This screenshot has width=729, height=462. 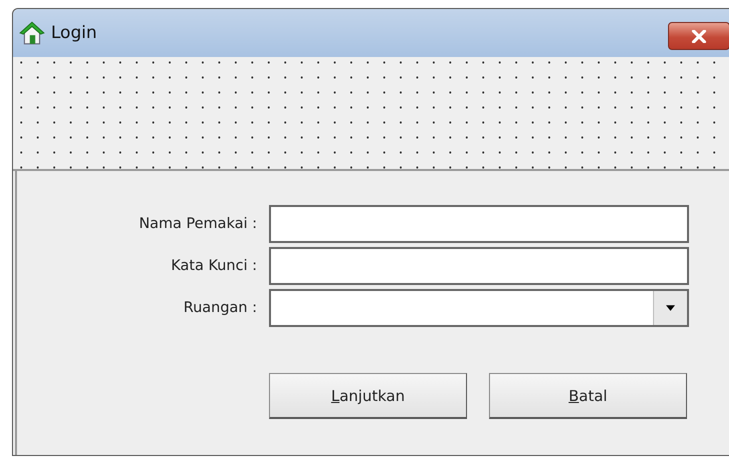 I want to click on dropdown-field, so click(x=479, y=308).